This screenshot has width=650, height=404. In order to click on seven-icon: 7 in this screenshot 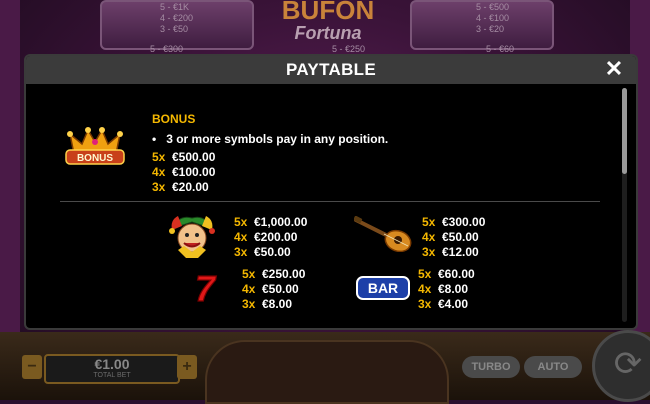, I will do `click(205, 287)`.